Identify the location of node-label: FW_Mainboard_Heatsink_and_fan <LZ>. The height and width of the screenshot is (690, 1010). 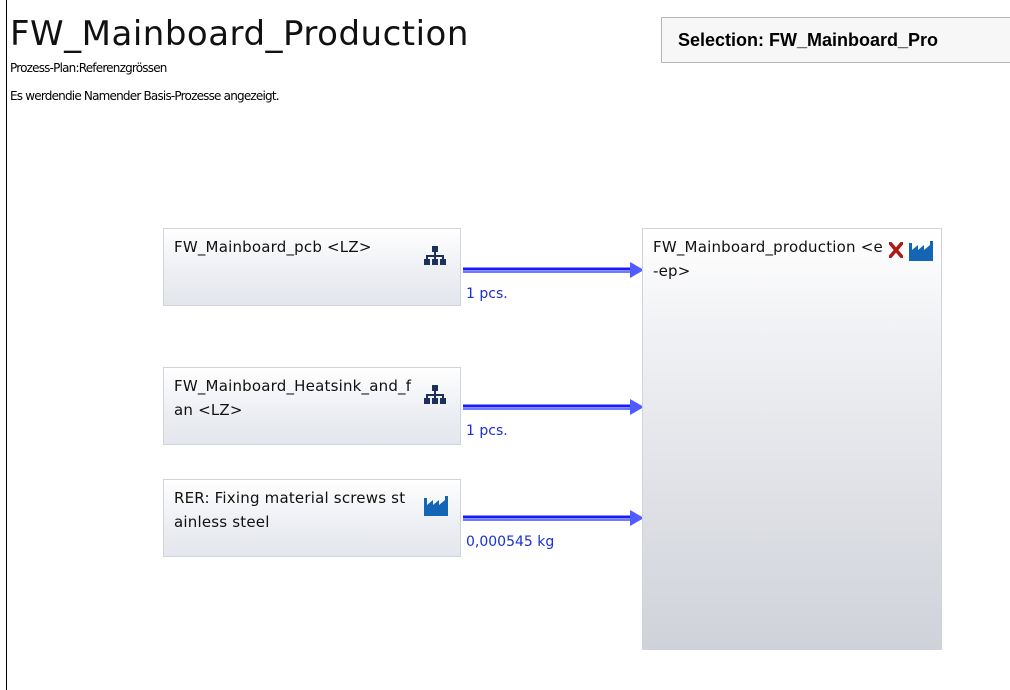
(293, 398).